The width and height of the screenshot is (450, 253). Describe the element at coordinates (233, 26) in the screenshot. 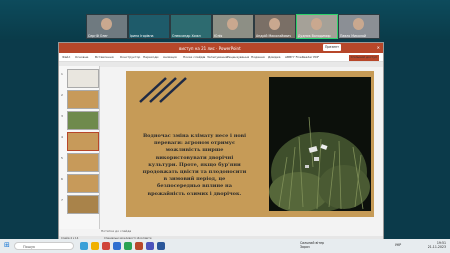

I see `participant-tile: Юлія` at that location.